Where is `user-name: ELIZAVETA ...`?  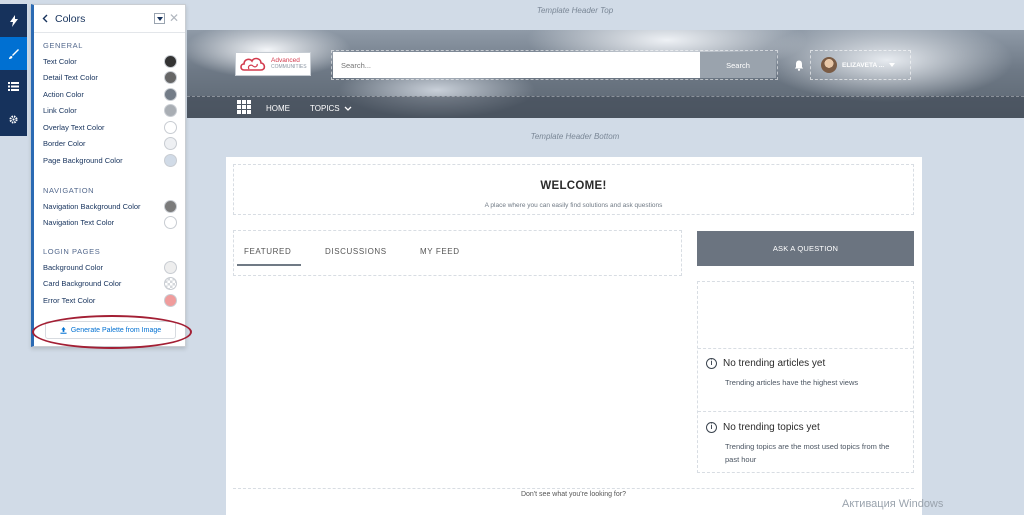
user-name: ELIZAVETA ... is located at coordinates (863, 65).